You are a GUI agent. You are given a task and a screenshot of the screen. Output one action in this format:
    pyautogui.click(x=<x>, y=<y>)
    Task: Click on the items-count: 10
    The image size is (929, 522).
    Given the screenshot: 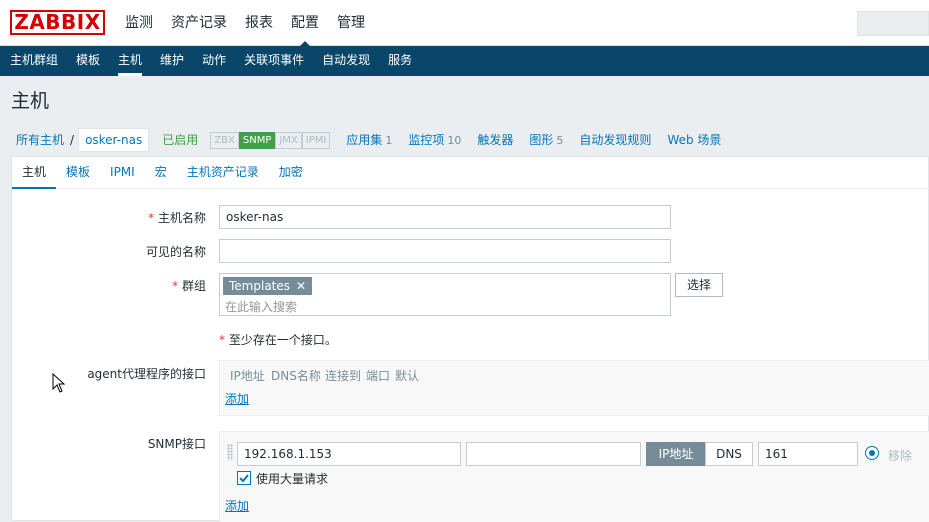 What is the action you would take?
    pyautogui.click(x=454, y=140)
    